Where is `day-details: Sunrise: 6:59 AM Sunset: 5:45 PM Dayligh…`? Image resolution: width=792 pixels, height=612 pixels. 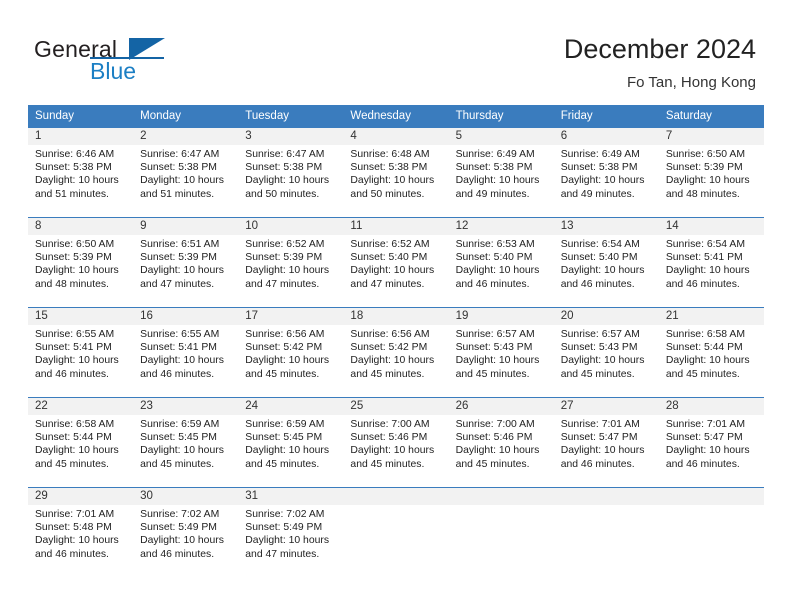 day-details: Sunrise: 6:59 AM Sunset: 5:45 PM Dayligh… is located at coordinates (185, 443).